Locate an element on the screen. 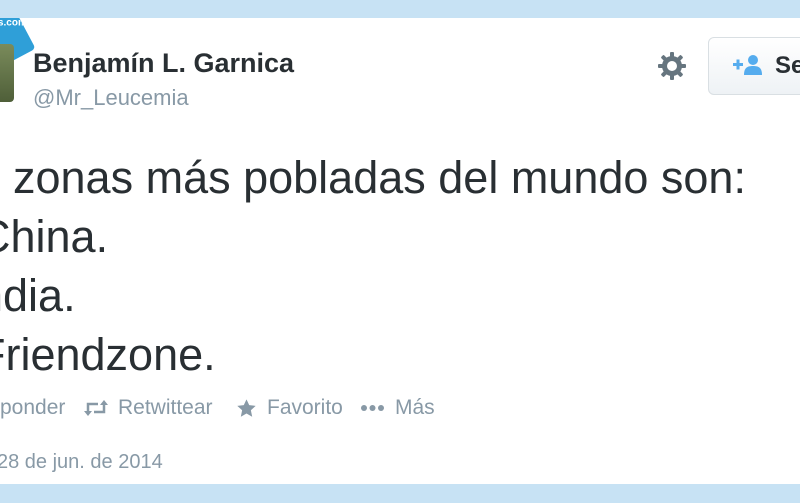 Image resolution: width=800 pixels, height=503 pixels. follow-button: Se is located at coordinates (754, 66).